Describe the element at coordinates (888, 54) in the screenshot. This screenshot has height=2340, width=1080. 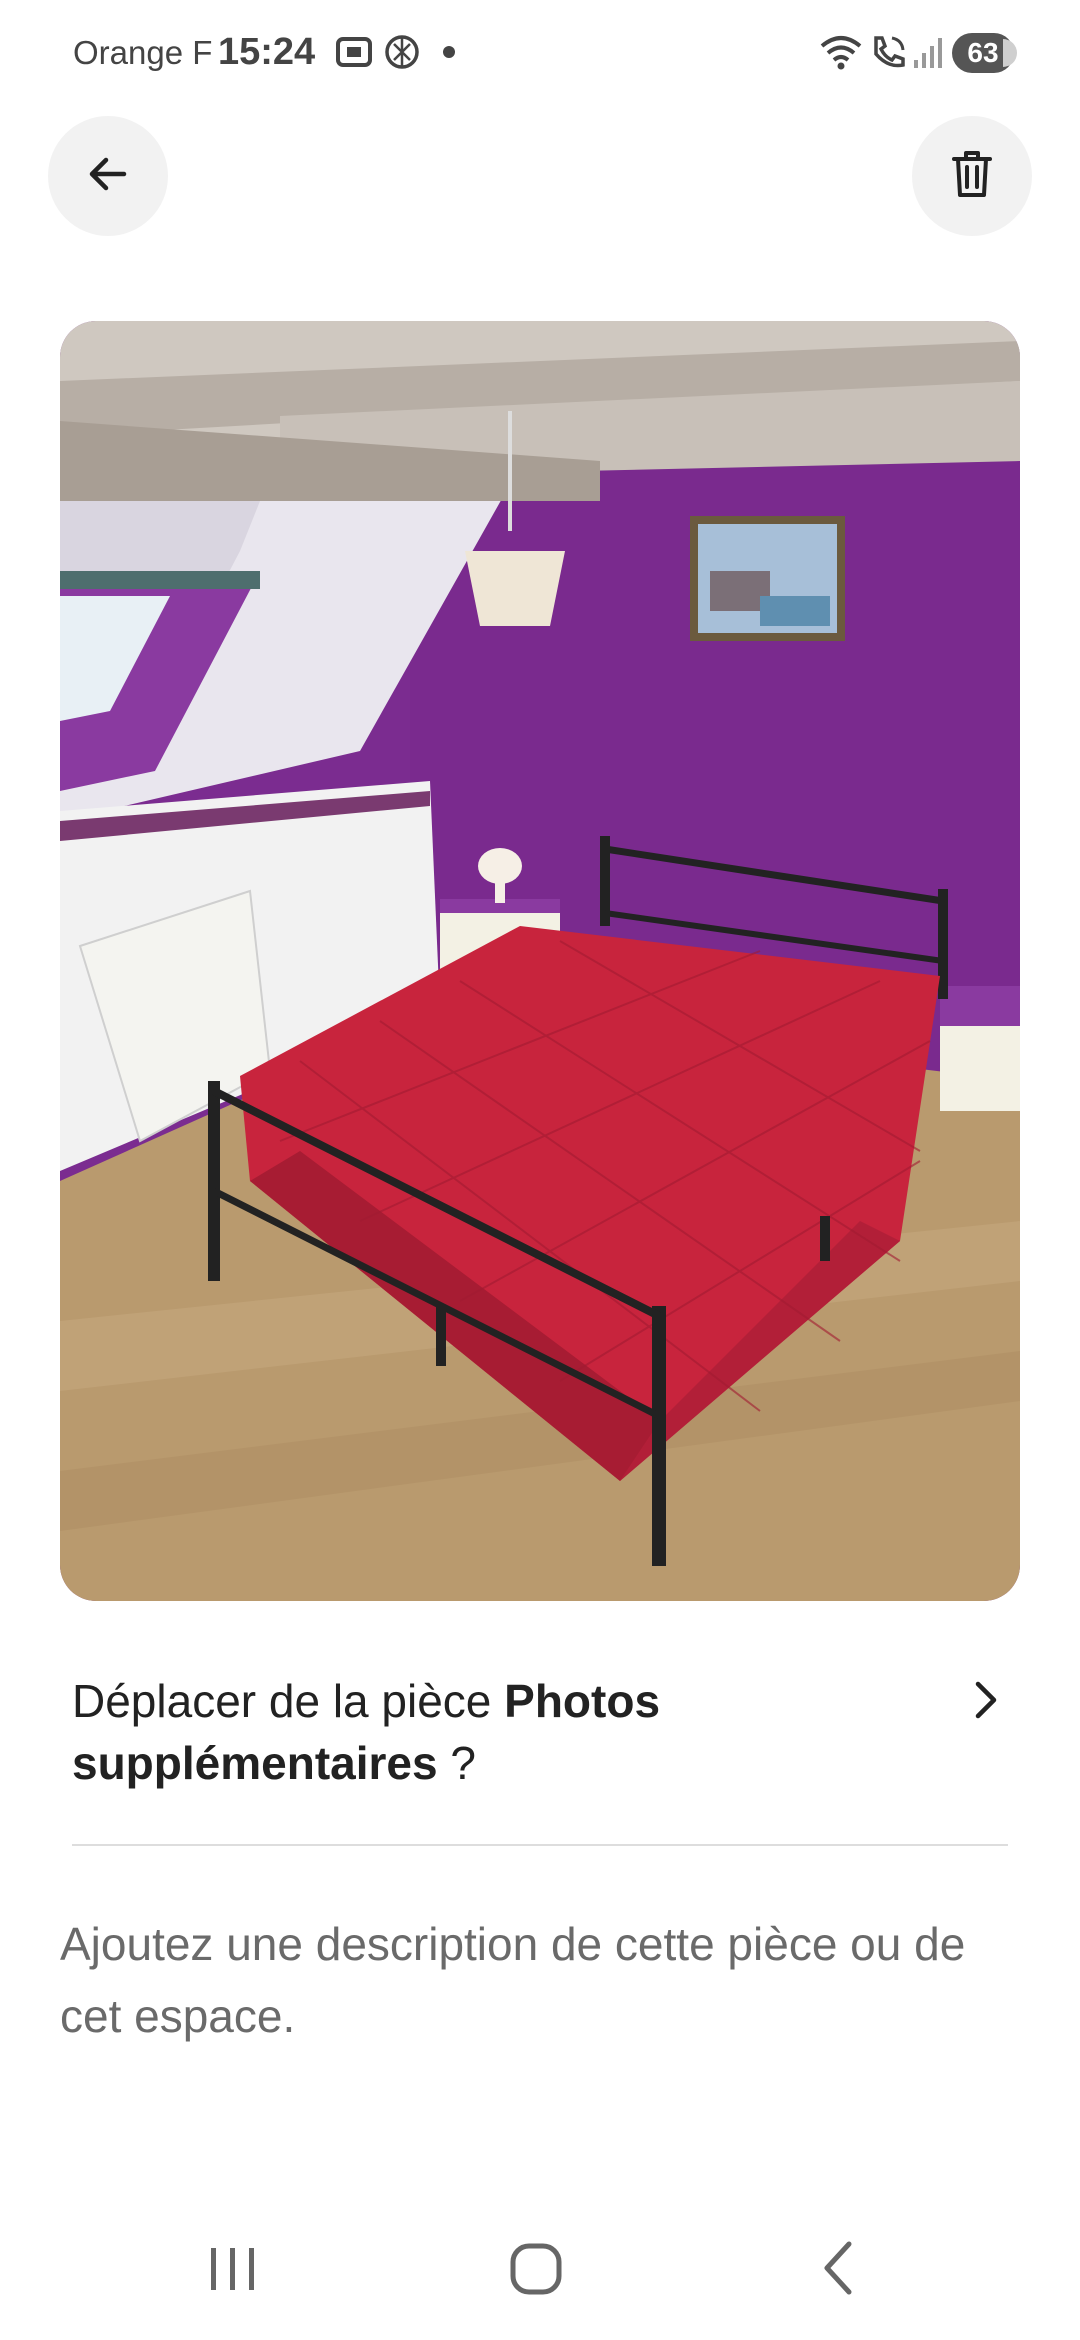
I see `wifi-calling-icon` at that location.